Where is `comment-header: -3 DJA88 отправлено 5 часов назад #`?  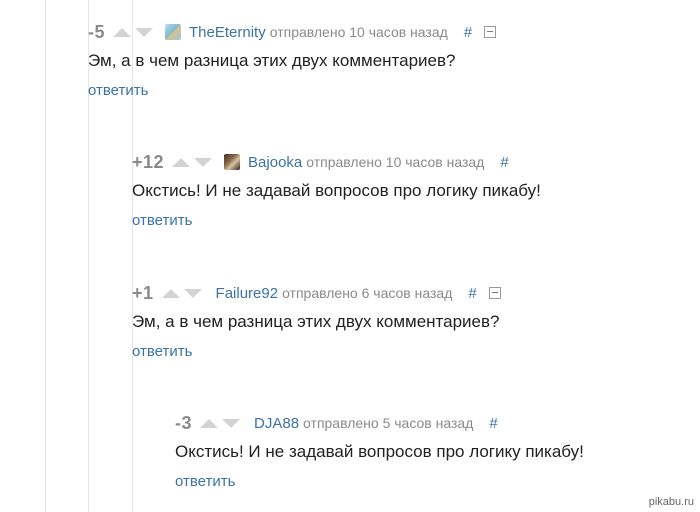 comment-header: -3 DJA88 отправлено 5 часов назад # is located at coordinates (336, 423).